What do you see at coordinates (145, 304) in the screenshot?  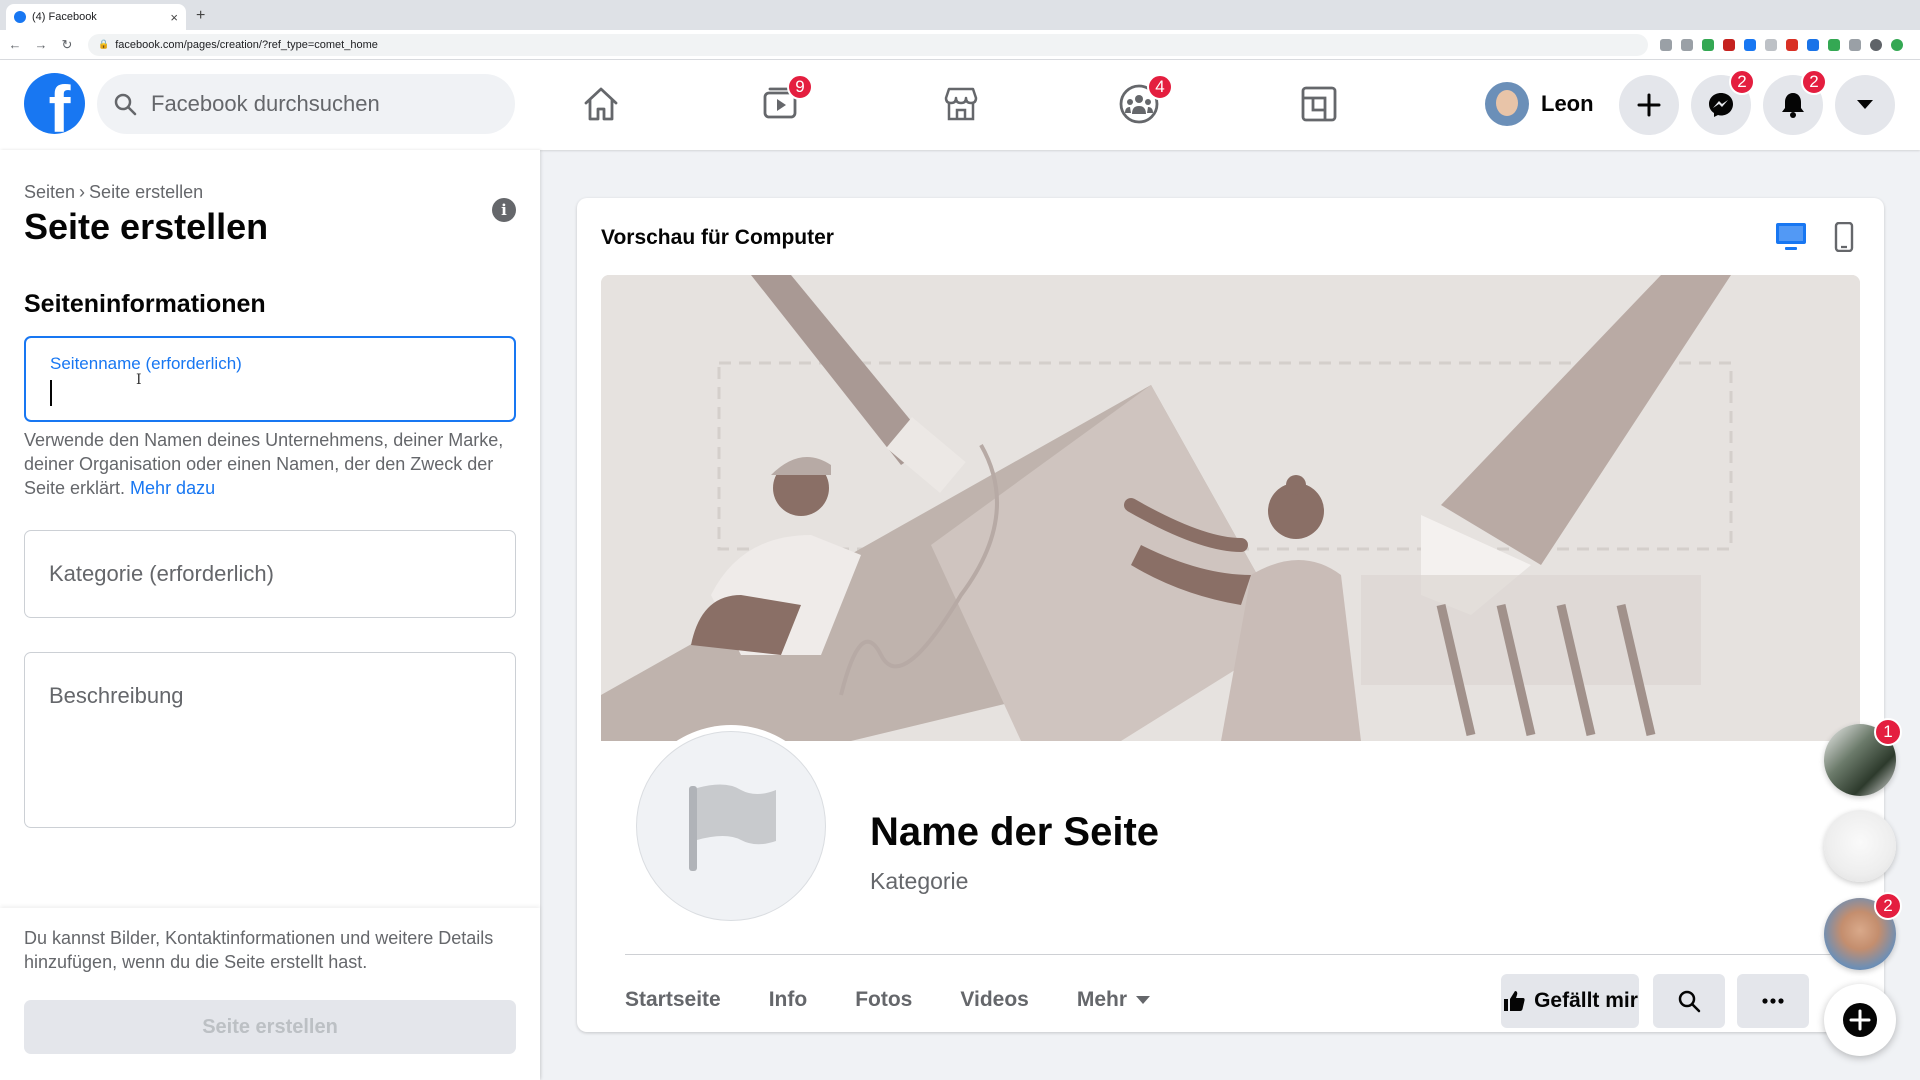 I see `section-title: Seiteninformationen` at bounding box center [145, 304].